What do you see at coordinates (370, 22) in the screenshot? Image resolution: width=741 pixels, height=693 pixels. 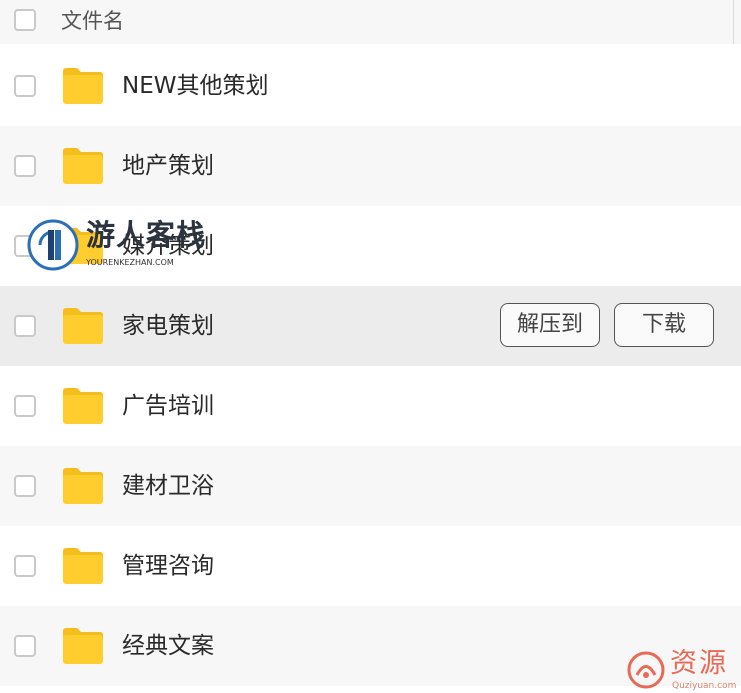 I see `file-list-header: 文件名` at bounding box center [370, 22].